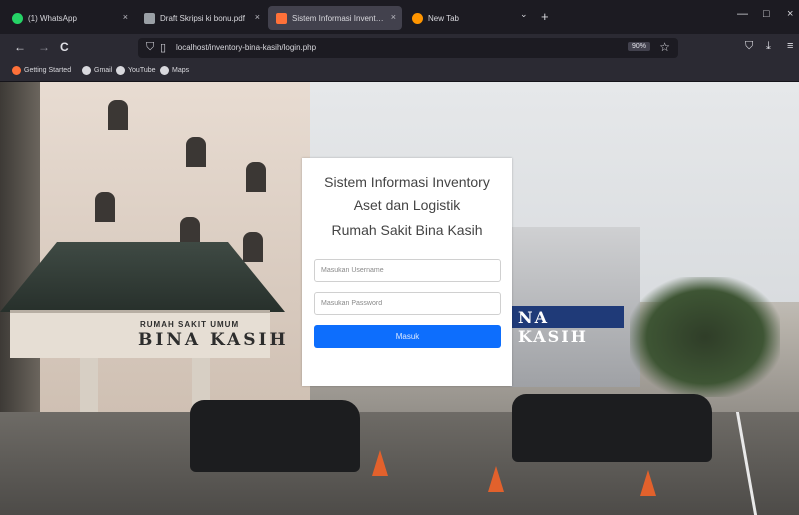 This screenshot has height=515, width=799. Describe the element at coordinates (664, 47) in the screenshot. I see `bookmark-star-icon: ☆` at that location.